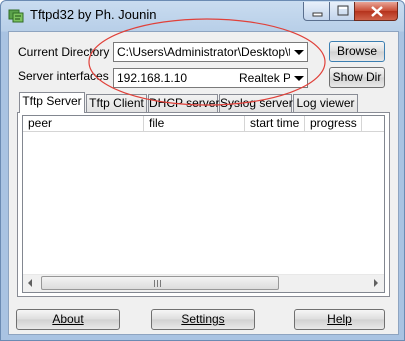  I want to click on about-label: About, so click(68, 319).